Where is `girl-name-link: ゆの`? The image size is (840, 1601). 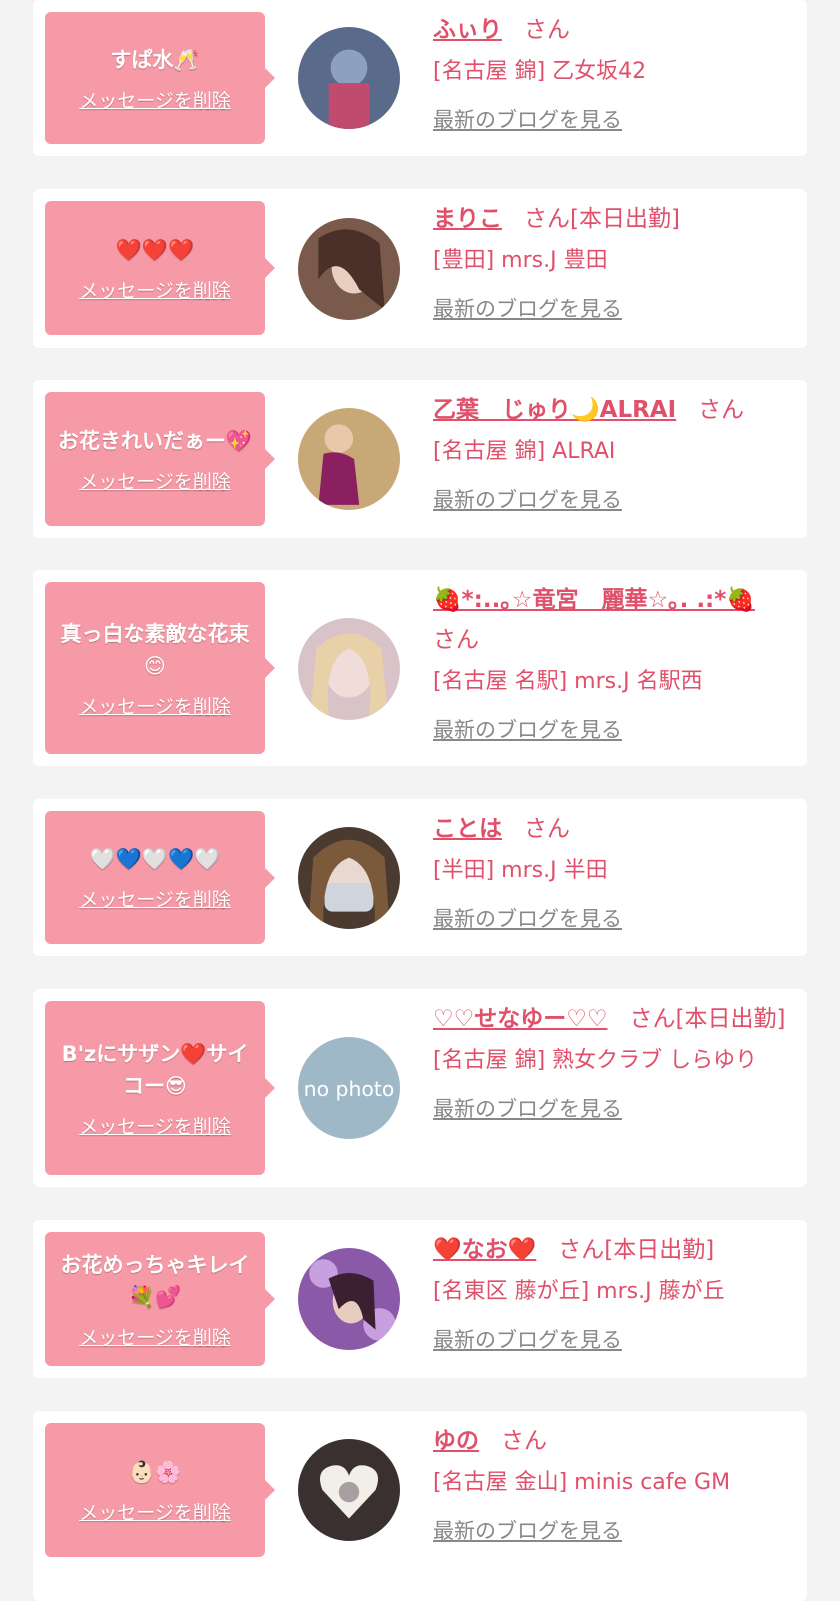
girl-name-link: ゆの is located at coordinates (456, 1441).